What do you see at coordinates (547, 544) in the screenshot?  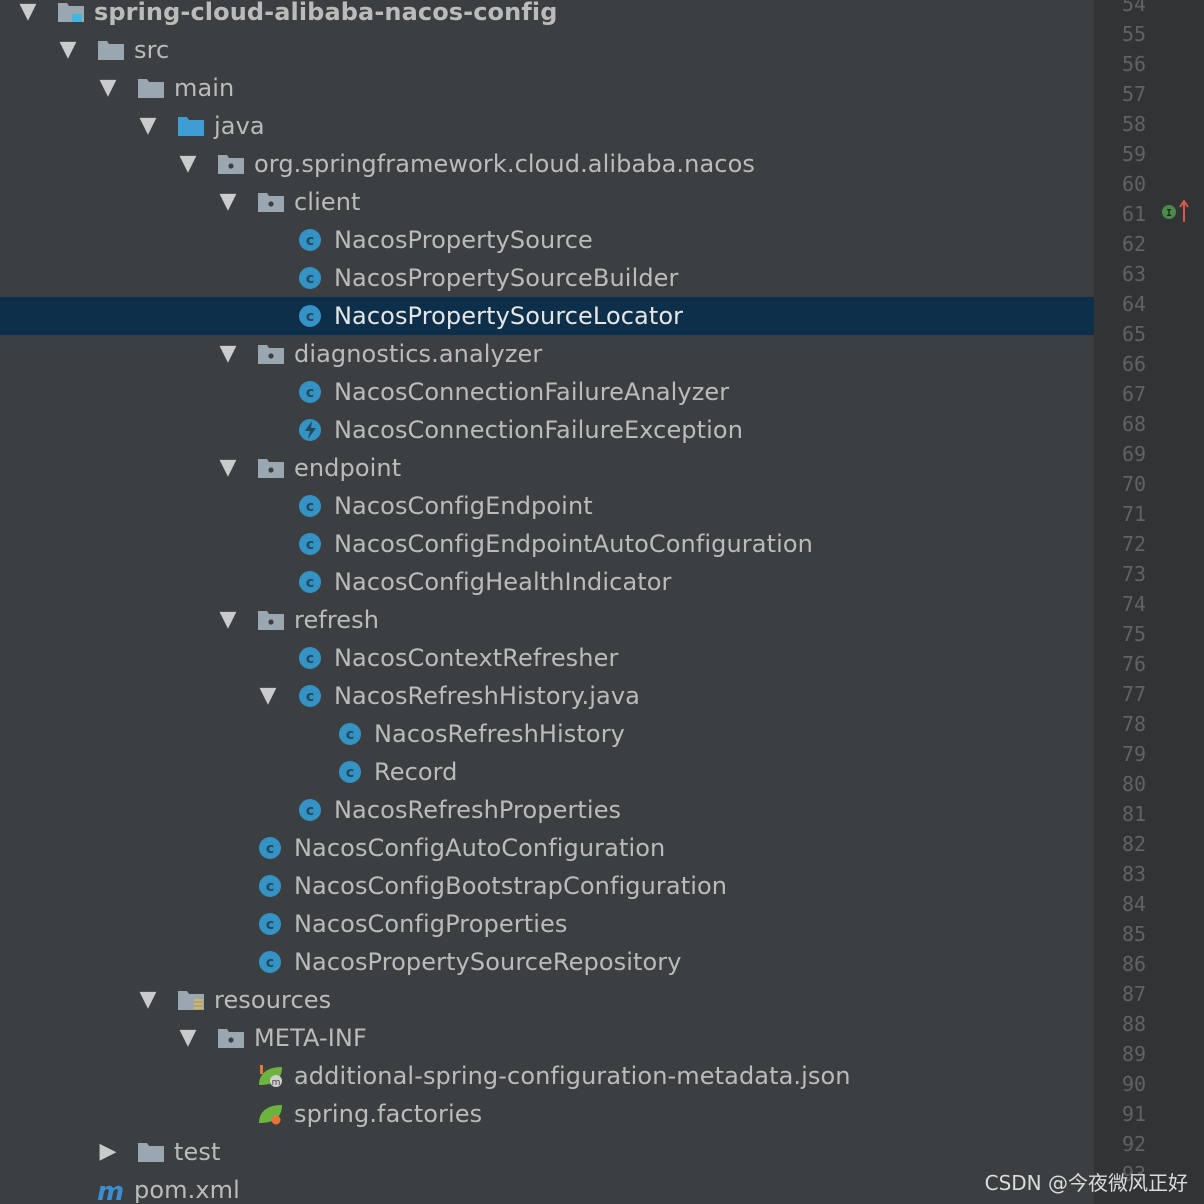 I see `tree-row: c NacosConfigEndpointAutoConfiguration` at bounding box center [547, 544].